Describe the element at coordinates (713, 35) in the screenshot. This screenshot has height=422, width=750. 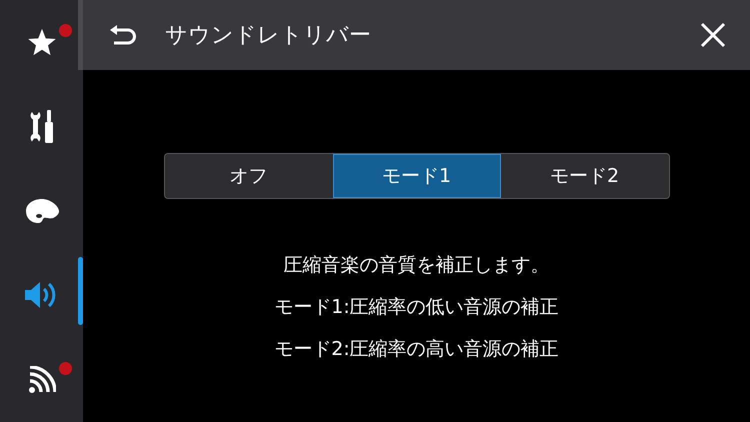
I see `close-icon` at that location.